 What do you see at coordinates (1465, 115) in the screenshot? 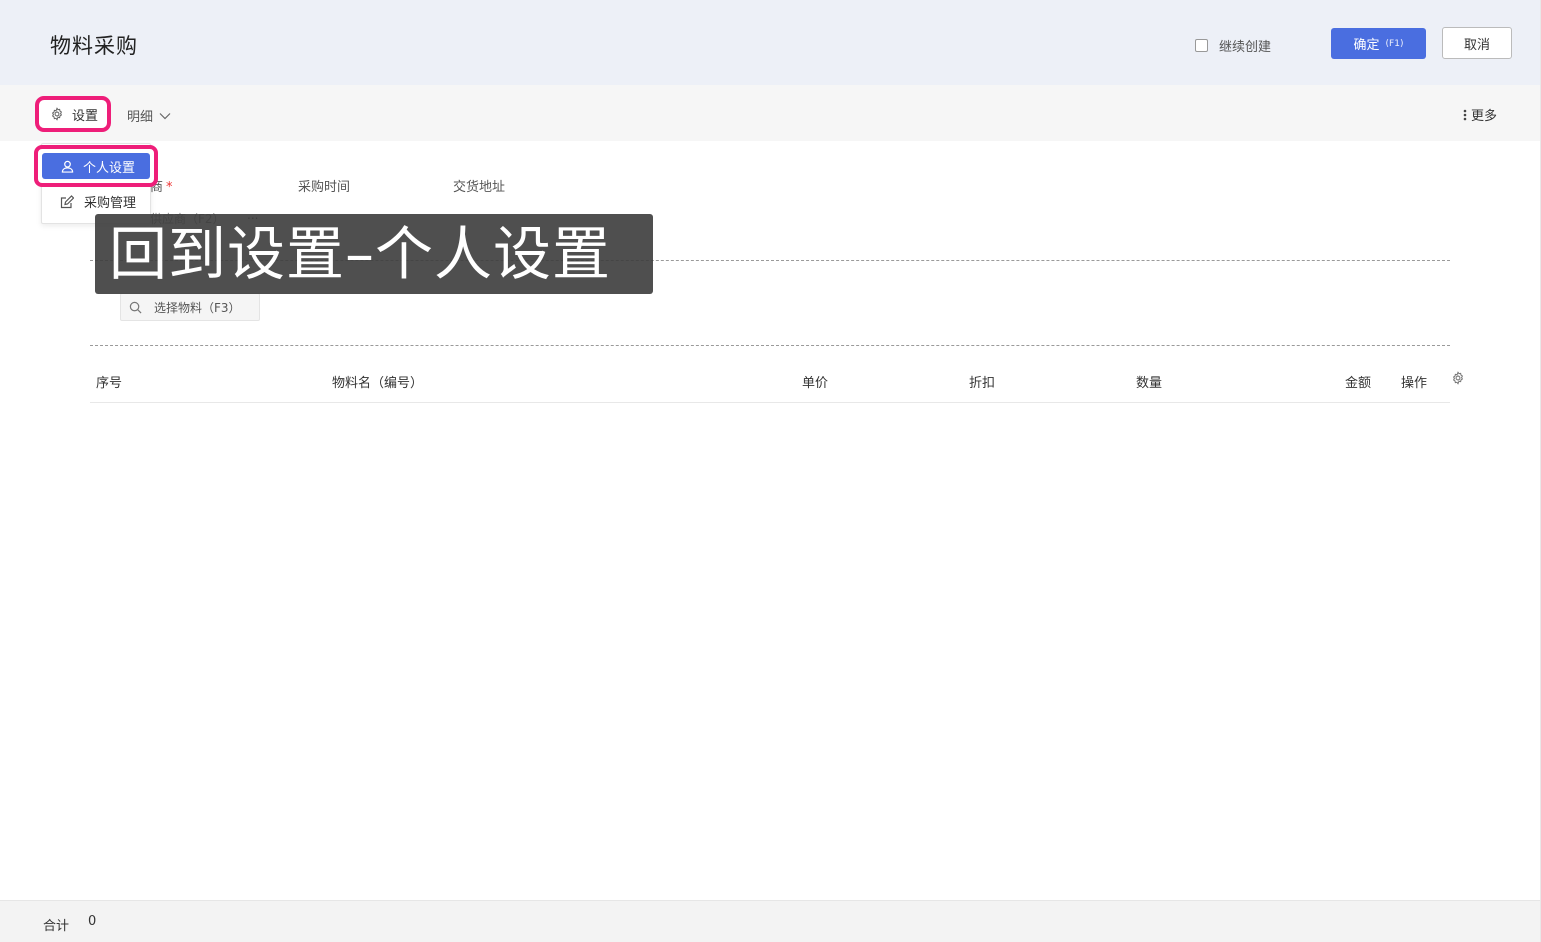
I see `more-vertical-icon` at bounding box center [1465, 115].